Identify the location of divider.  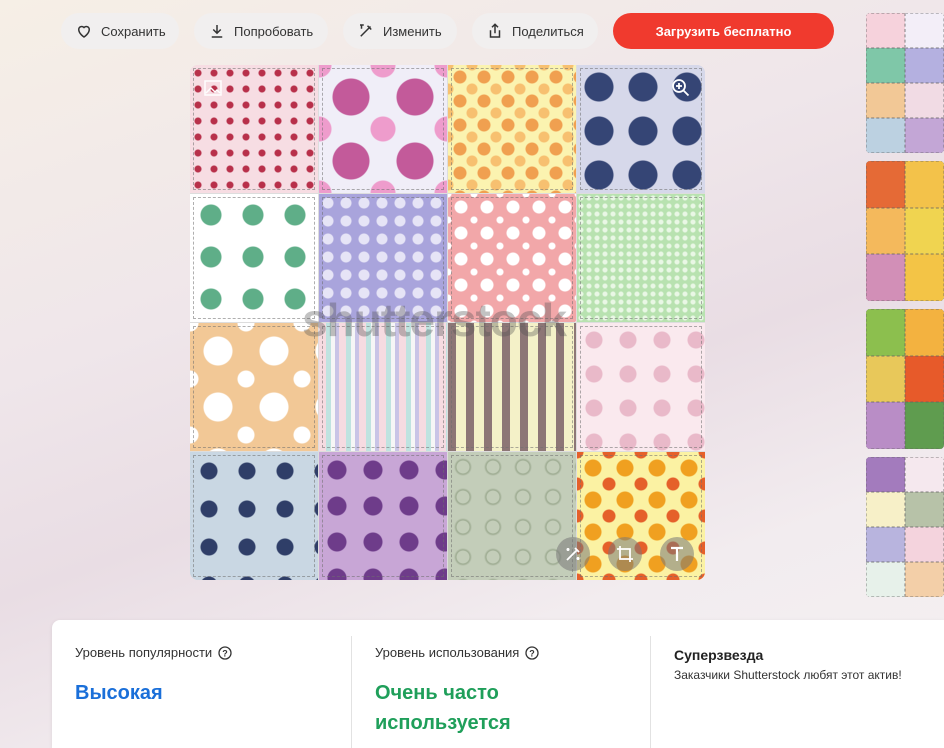
(650, 692).